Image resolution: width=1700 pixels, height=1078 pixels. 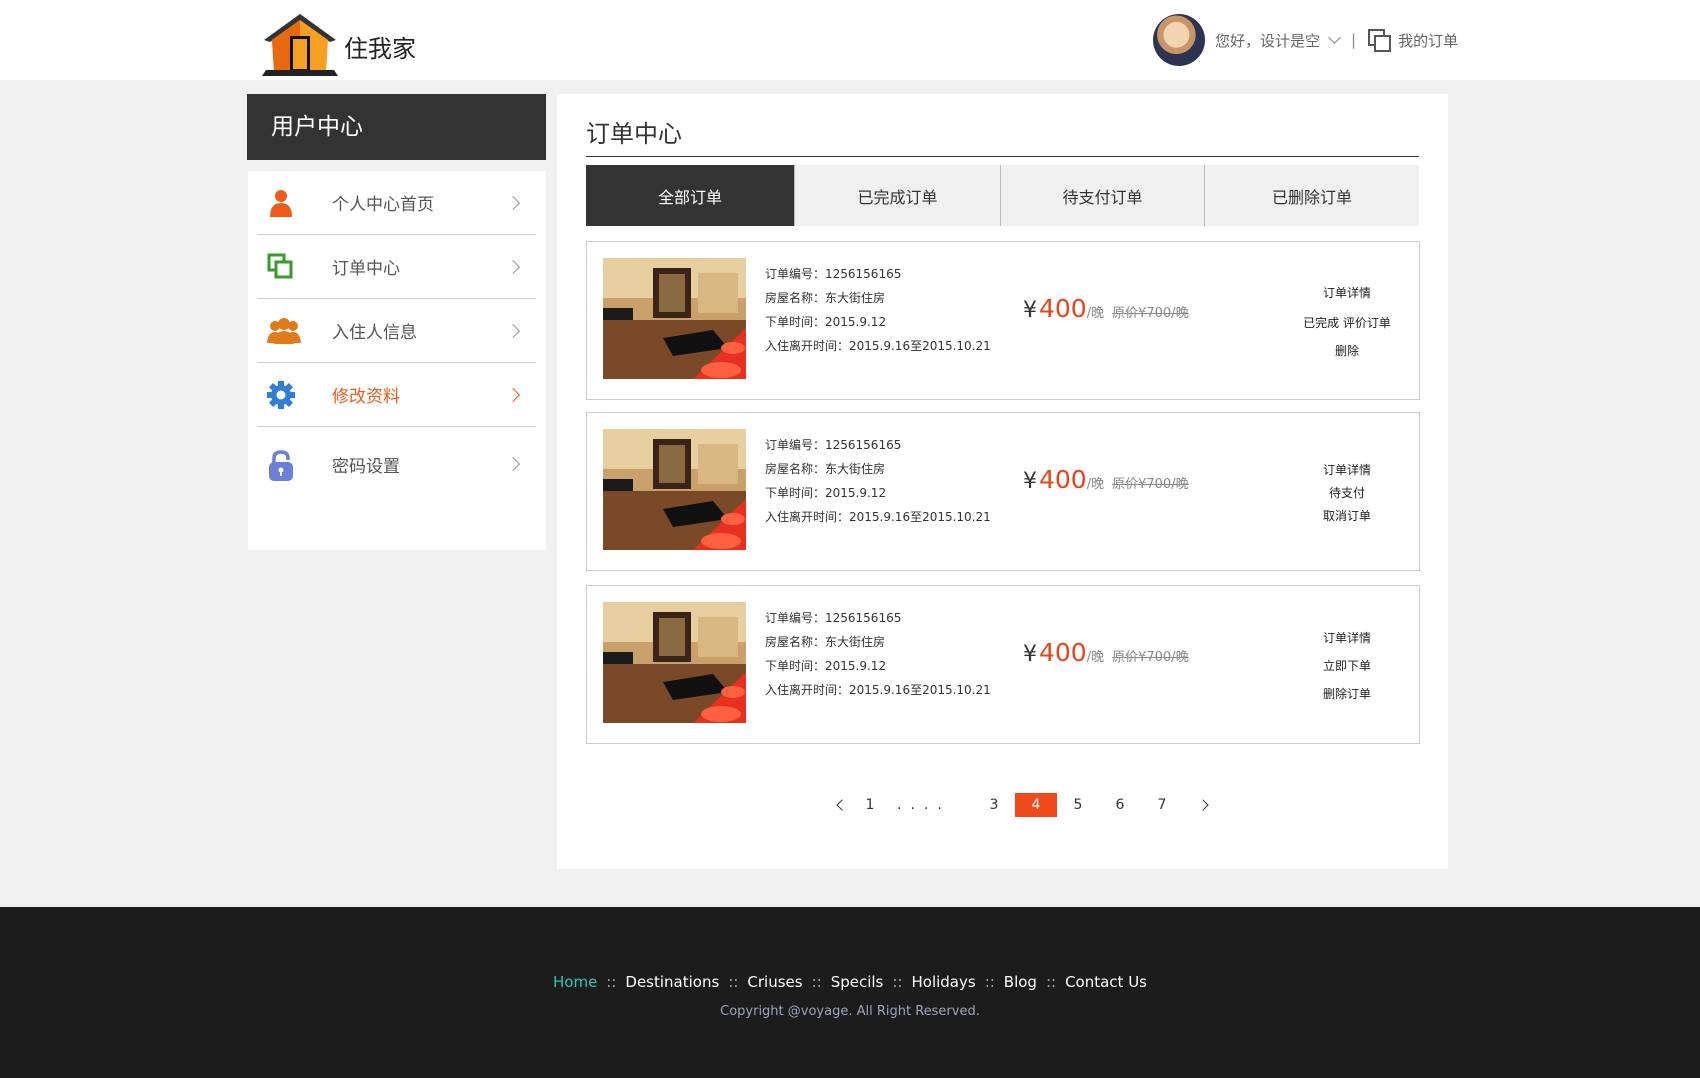 I want to click on chevron-down-icon, so click(x=1334, y=37).